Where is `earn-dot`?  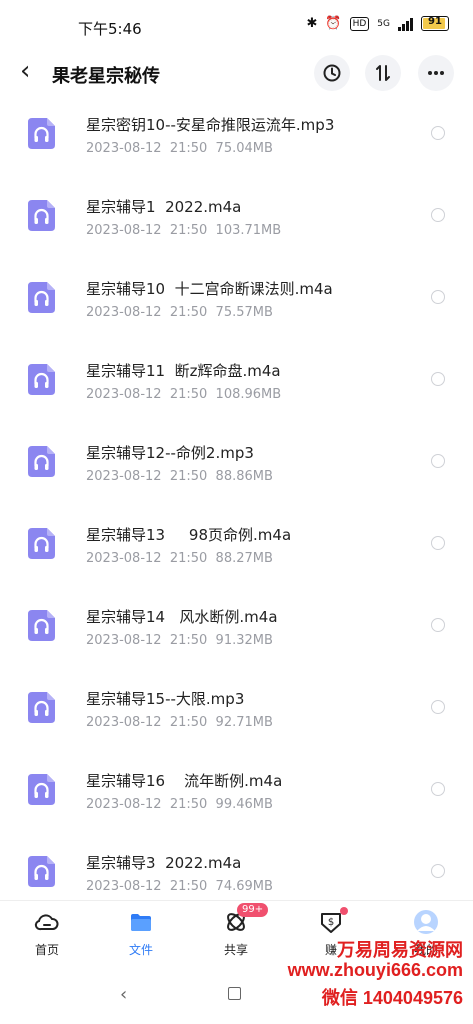 earn-dot is located at coordinates (344, 911).